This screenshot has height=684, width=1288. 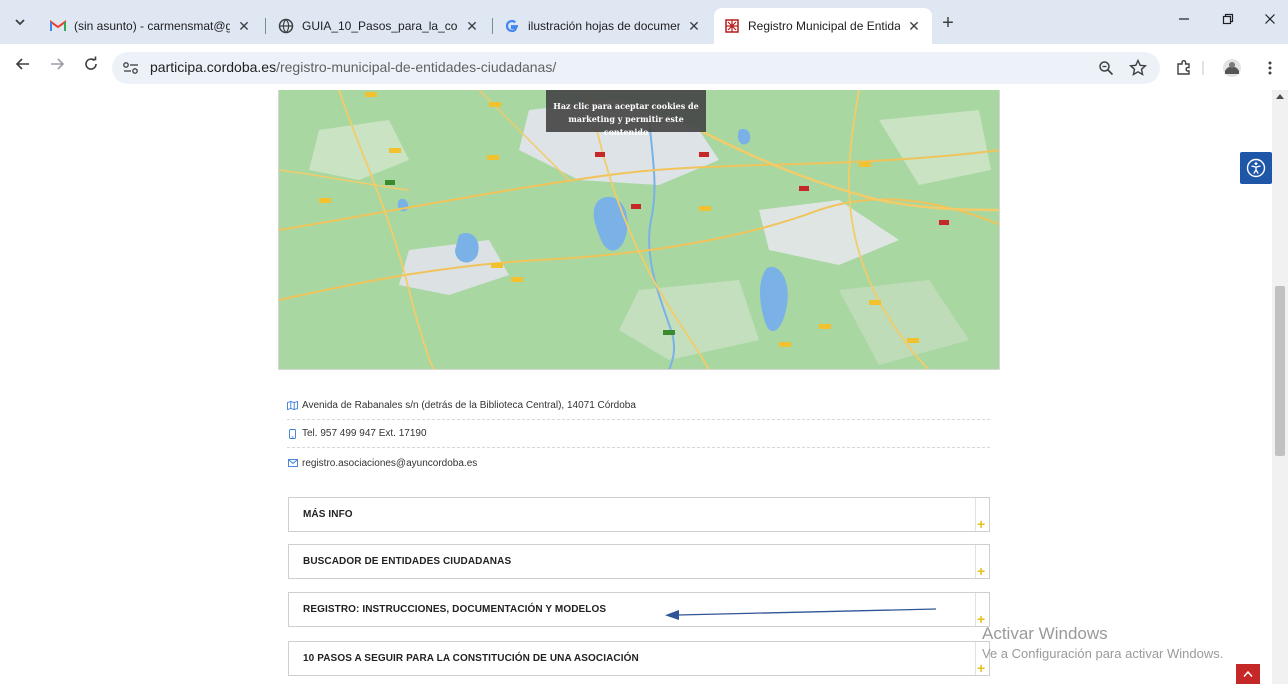 What do you see at coordinates (22, 64) in the screenshot?
I see `arrow-left-icon` at bounding box center [22, 64].